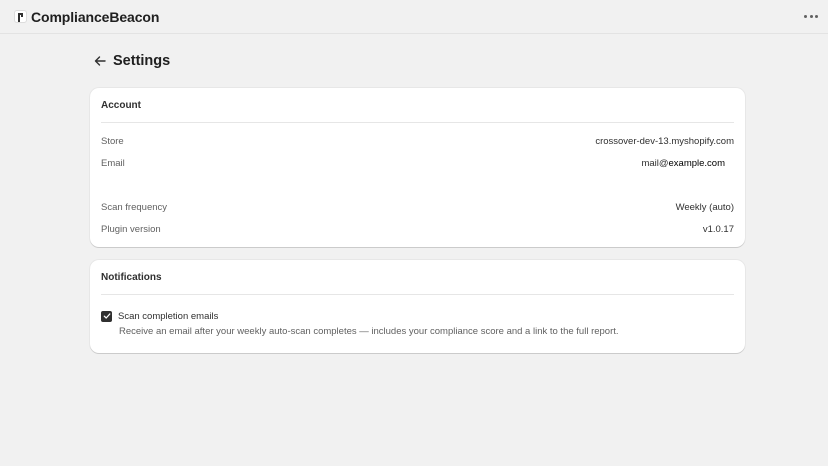 Image resolution: width=828 pixels, height=466 pixels. What do you see at coordinates (417, 207) in the screenshot?
I see `scan-frequency-row: Scan frequency Weekly (auto)` at bounding box center [417, 207].